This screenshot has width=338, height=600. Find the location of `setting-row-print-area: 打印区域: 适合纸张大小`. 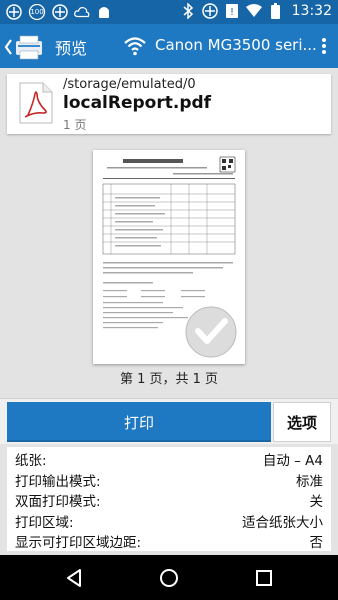

setting-row-print-area: 打印区域: 适合纸张大小 is located at coordinates (169, 521).